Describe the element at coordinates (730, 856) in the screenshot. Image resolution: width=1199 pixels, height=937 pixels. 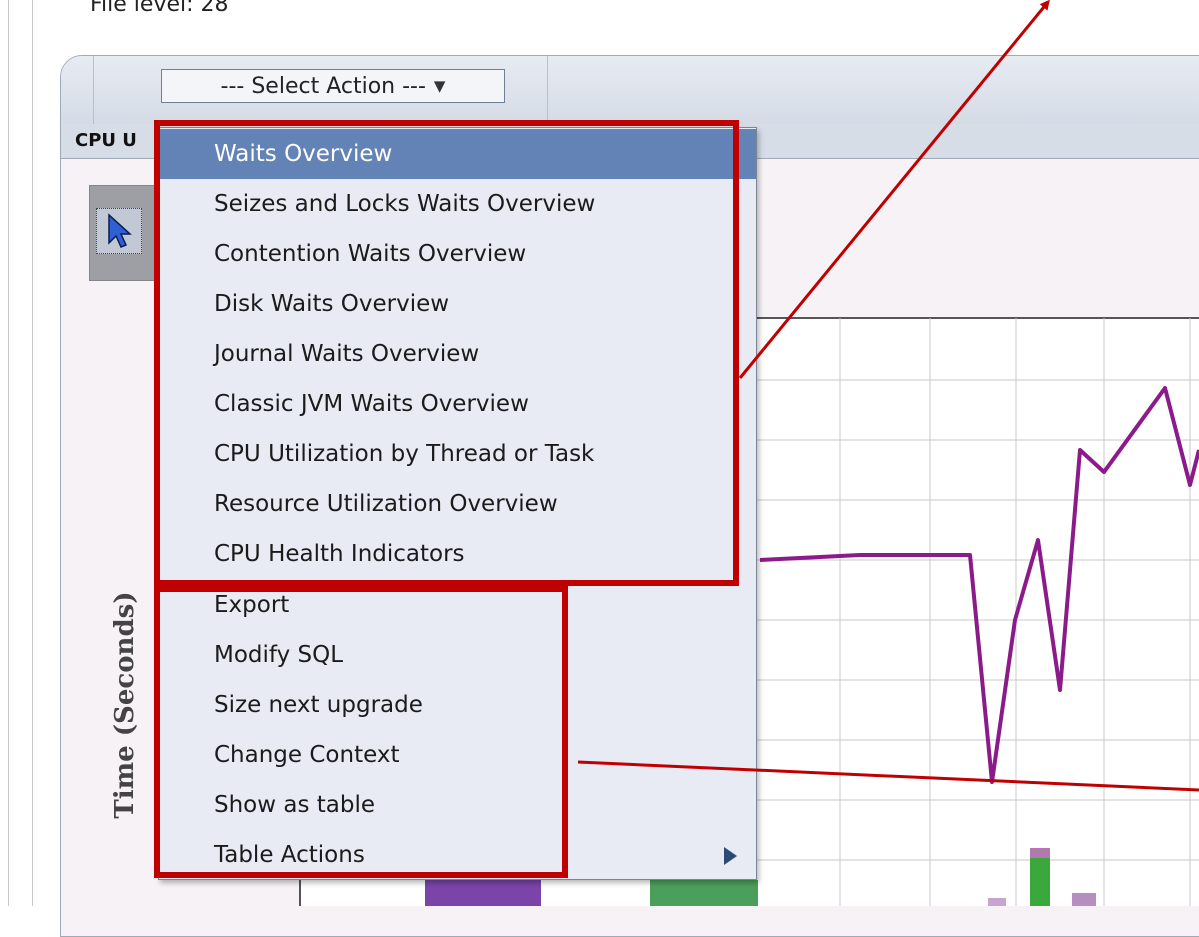
I see `triangle-right-icon` at that location.